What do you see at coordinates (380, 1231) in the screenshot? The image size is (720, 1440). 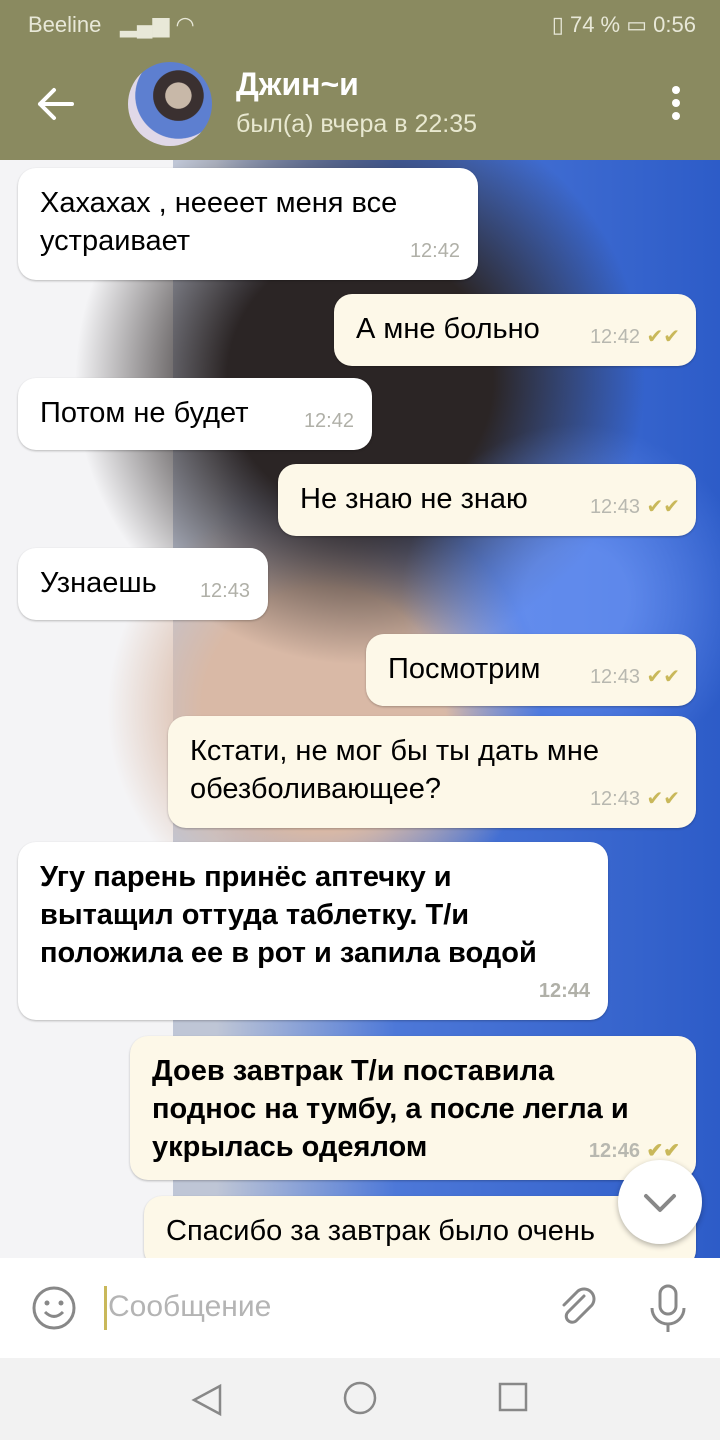 I see `message-text: Спасибо за завтрак было очень` at bounding box center [380, 1231].